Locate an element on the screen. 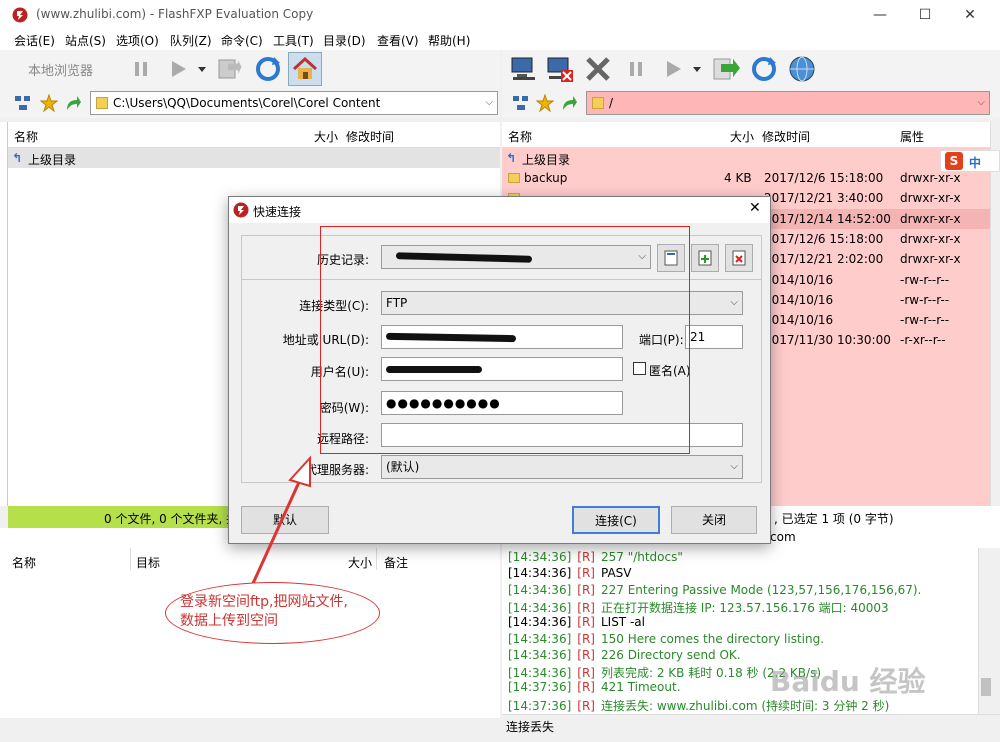 This screenshot has height=742, width=1000. sitemap-icon is located at coordinates (23, 103).